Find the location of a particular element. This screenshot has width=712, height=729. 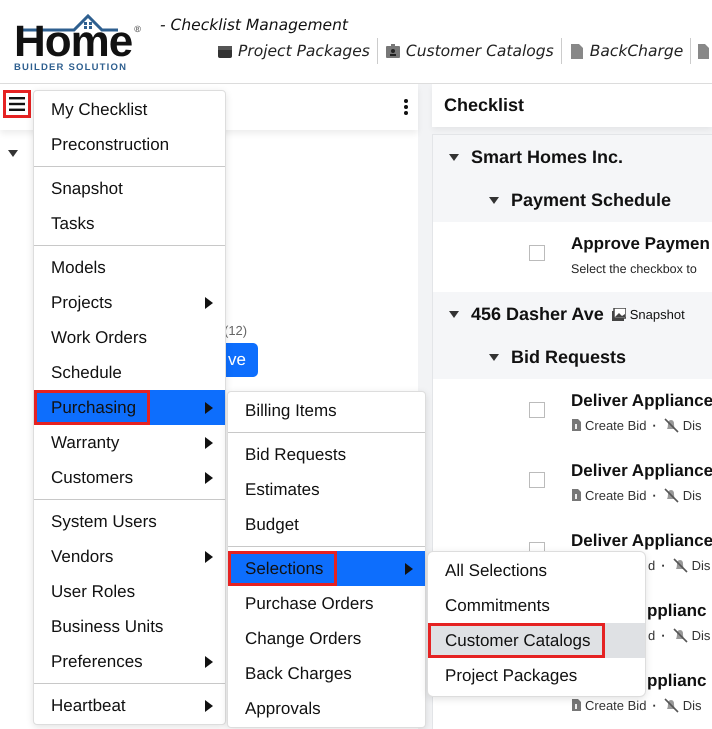

menu-item: Purchase Orders is located at coordinates (326, 603).